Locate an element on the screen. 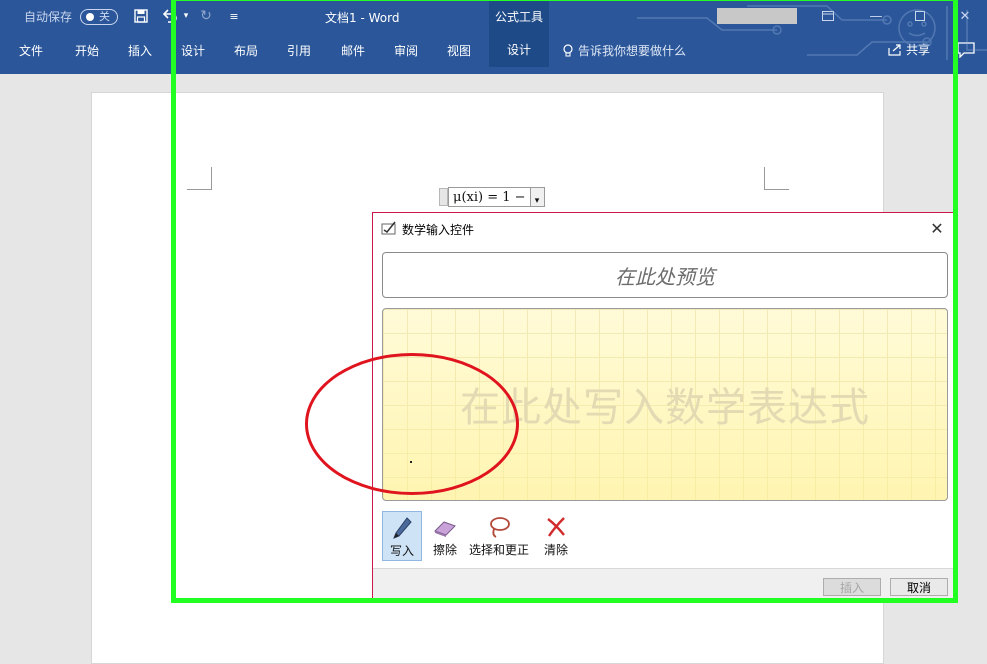 The height and width of the screenshot is (664, 987). erase-tool-label: 擦除 is located at coordinates (444, 550).